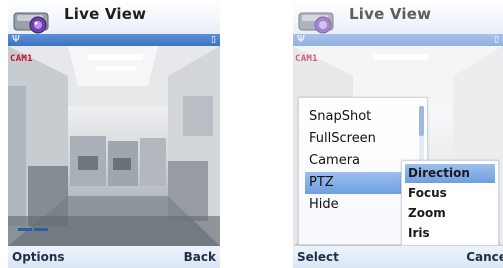  I want to click on menu-item-camera: Camera, so click(360, 161).